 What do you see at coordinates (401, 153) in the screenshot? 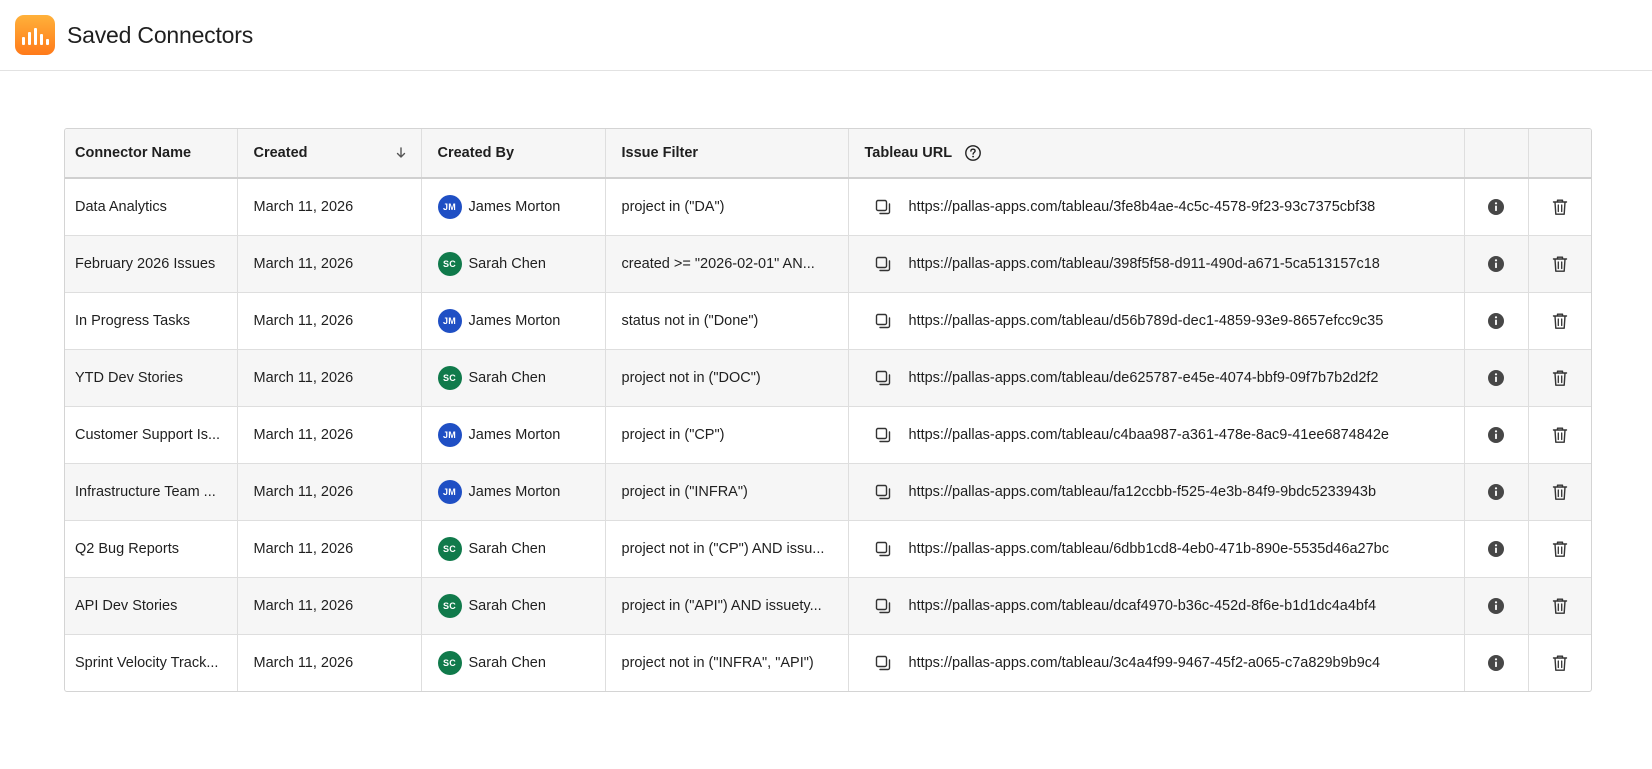
I see `arrow-down-icon` at bounding box center [401, 153].